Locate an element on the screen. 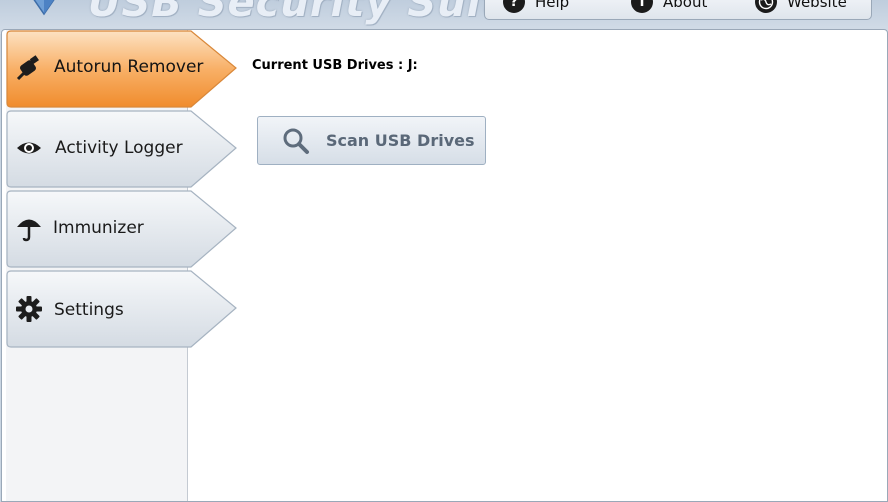 The width and height of the screenshot is (888, 502). sidebar-item-label: Immunizer is located at coordinates (98, 228).